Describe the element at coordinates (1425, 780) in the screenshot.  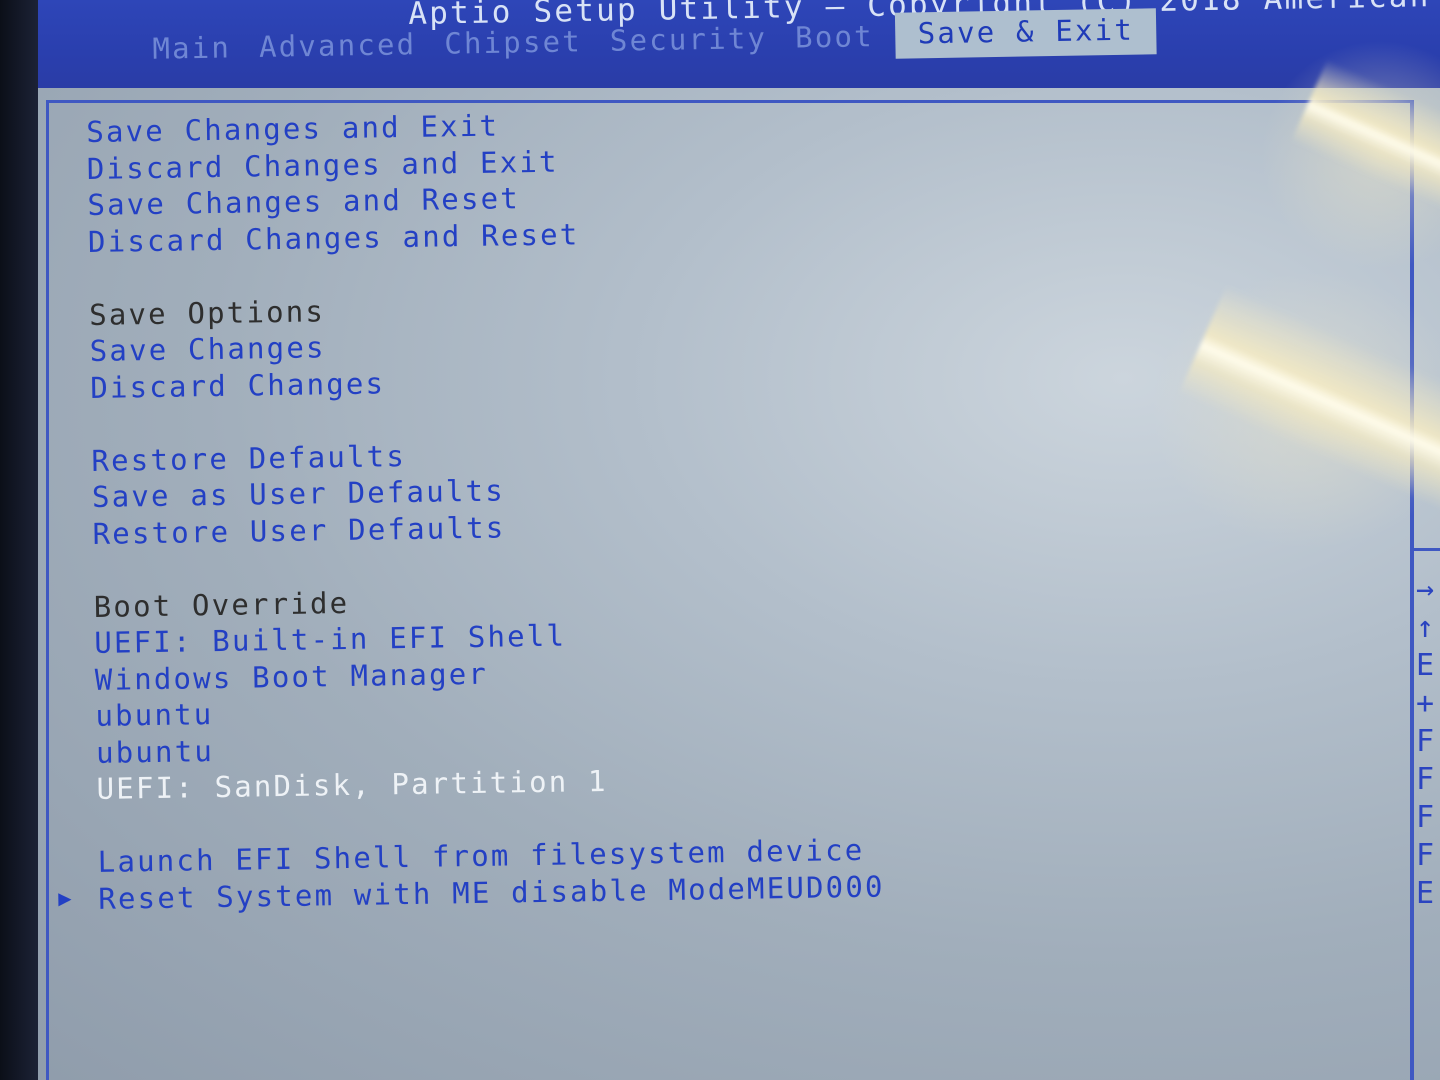
I see `help-key-f2: F` at that location.